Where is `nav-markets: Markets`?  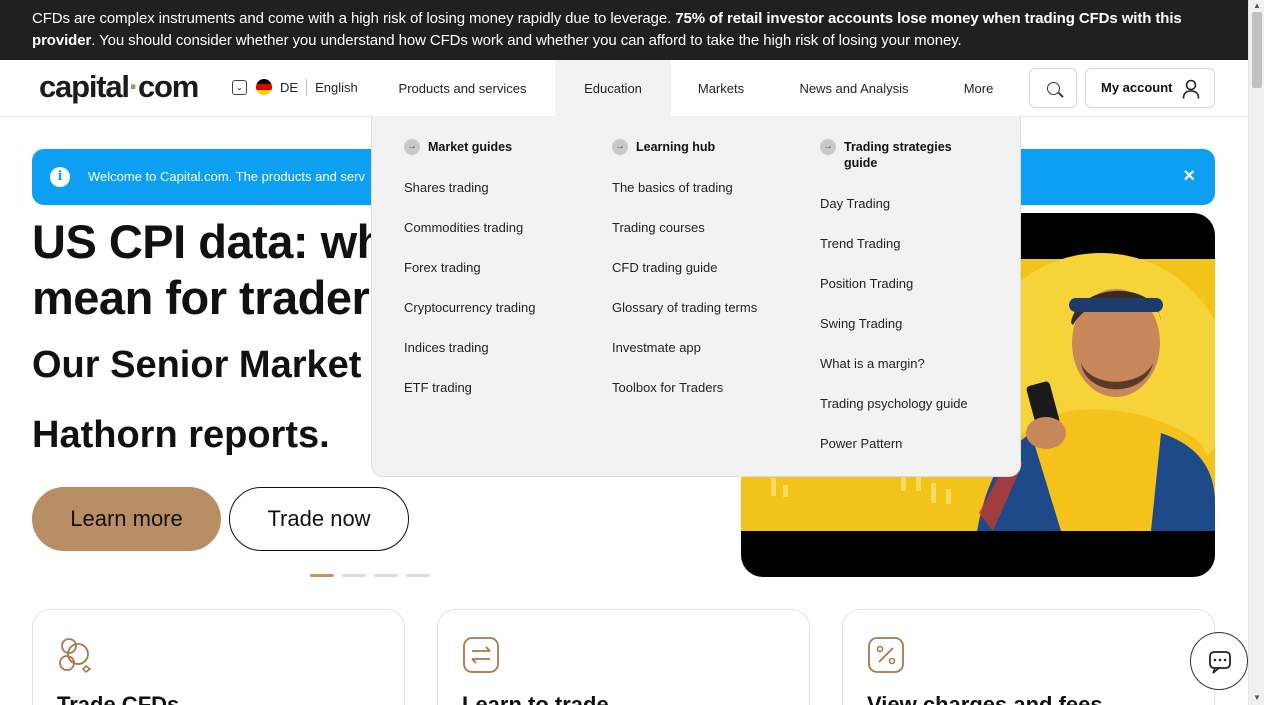
nav-markets: Markets is located at coordinates (721, 88).